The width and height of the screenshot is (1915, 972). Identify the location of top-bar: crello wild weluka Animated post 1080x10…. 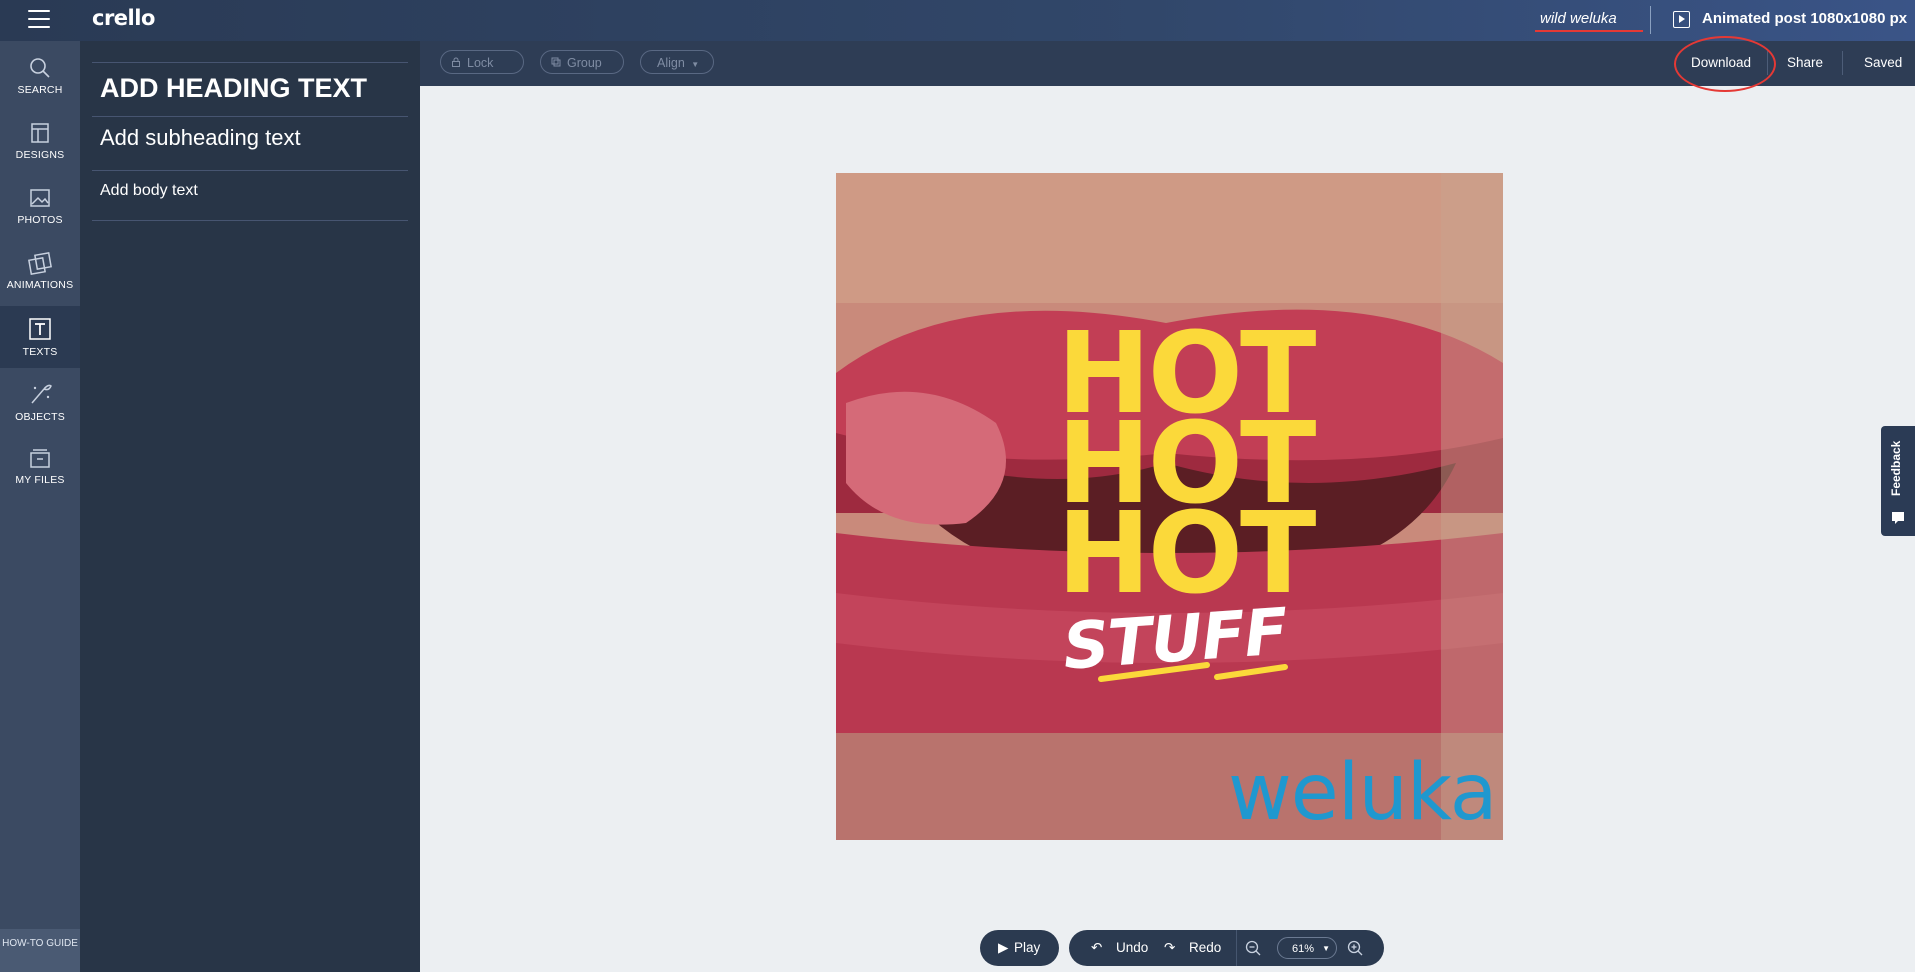
(957, 20).